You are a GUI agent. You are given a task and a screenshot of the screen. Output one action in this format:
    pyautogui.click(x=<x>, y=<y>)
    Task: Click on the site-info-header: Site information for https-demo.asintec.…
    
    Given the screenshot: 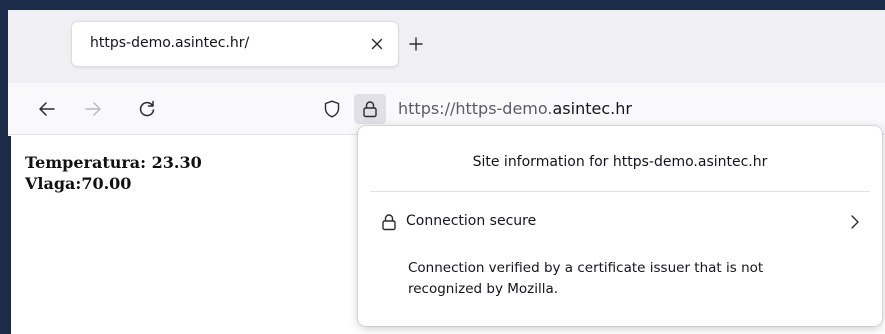 What is the action you would take?
    pyautogui.click(x=620, y=162)
    